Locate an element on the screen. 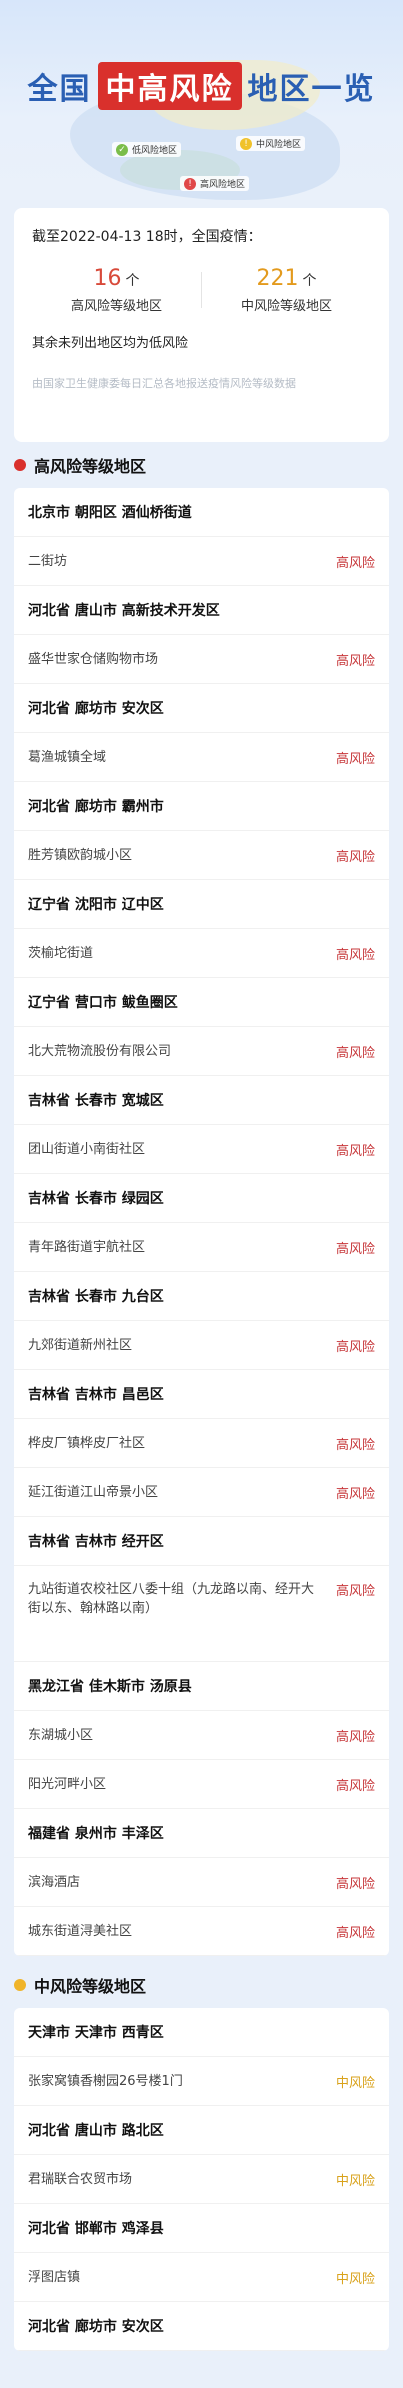 The image size is (403, 2388). high-risk-unit: 个 is located at coordinates (132, 281).